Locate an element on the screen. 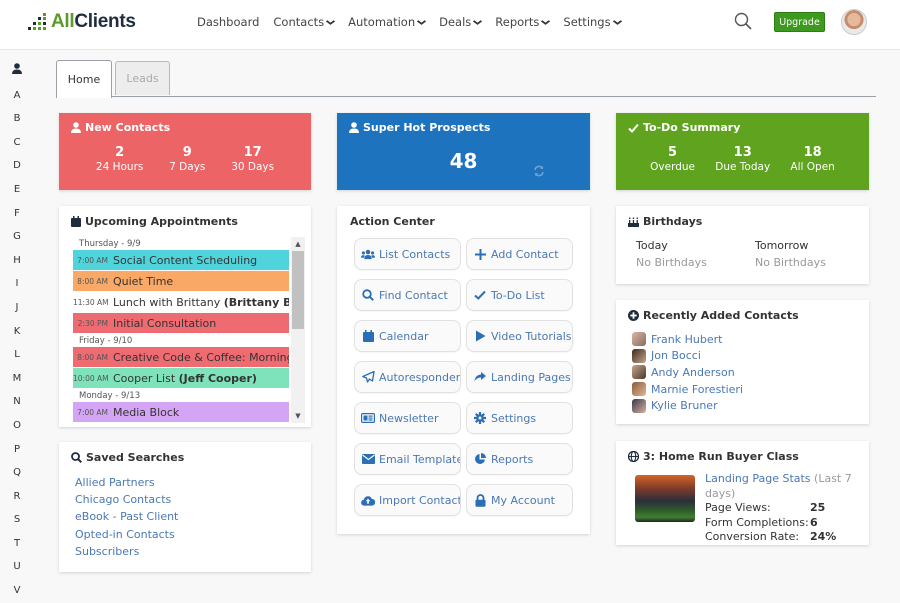 The width and height of the screenshot is (900, 603). tab-leads: Leads is located at coordinates (142, 78).